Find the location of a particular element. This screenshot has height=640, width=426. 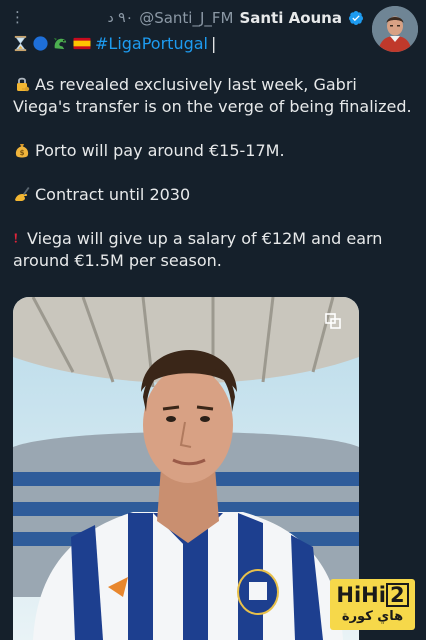

tweet-time: ٩٠ د is located at coordinates (120, 18).